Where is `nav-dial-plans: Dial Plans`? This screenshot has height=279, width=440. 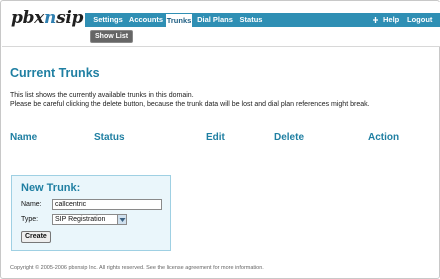
nav-dial-plans: Dial Plans is located at coordinates (215, 20).